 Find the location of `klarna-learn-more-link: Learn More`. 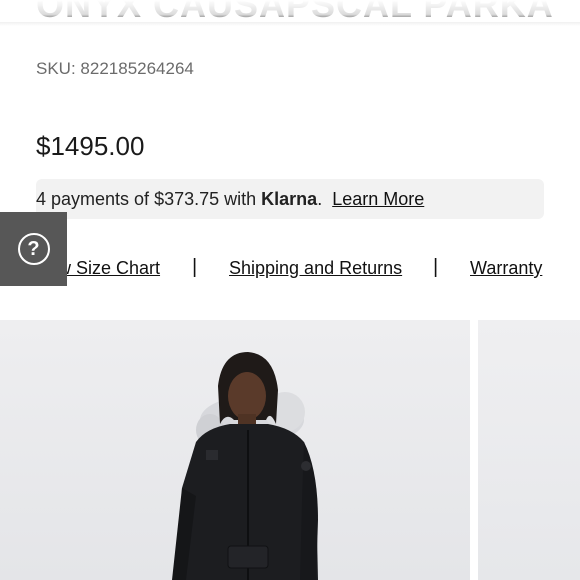

klarna-learn-more-link: Learn More is located at coordinates (378, 199).